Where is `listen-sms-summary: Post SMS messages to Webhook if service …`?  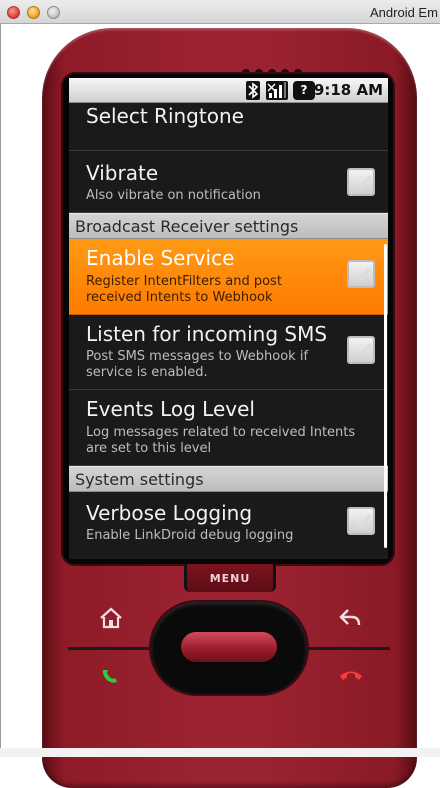 listen-sms-summary: Post SMS messages to Webhook if service … is located at coordinates (197, 364).